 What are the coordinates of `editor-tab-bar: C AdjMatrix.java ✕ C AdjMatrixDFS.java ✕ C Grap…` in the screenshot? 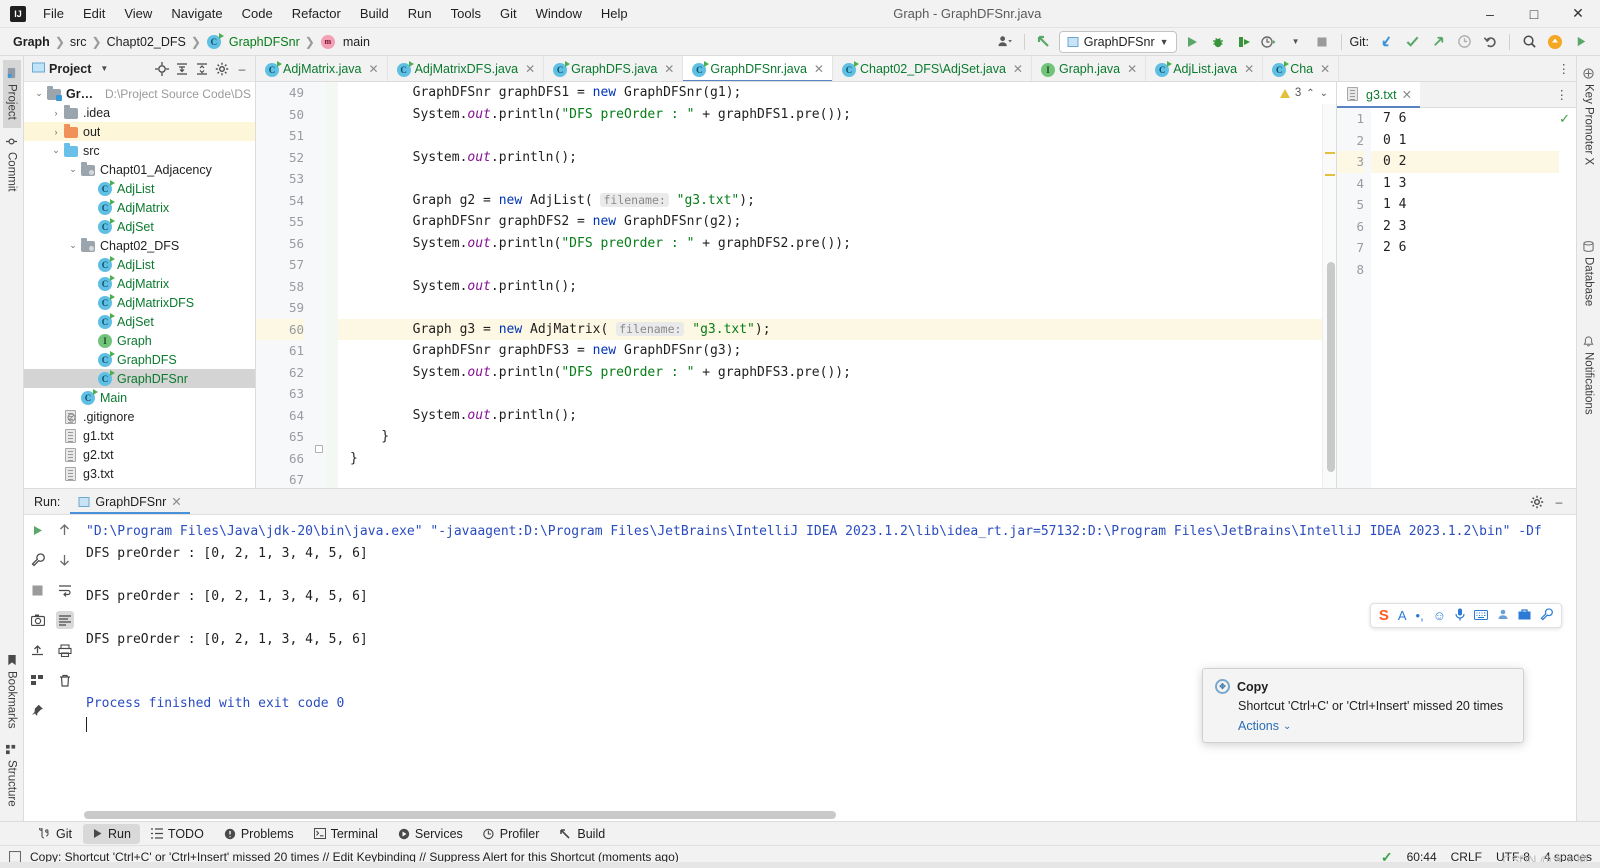 It's located at (916, 69).